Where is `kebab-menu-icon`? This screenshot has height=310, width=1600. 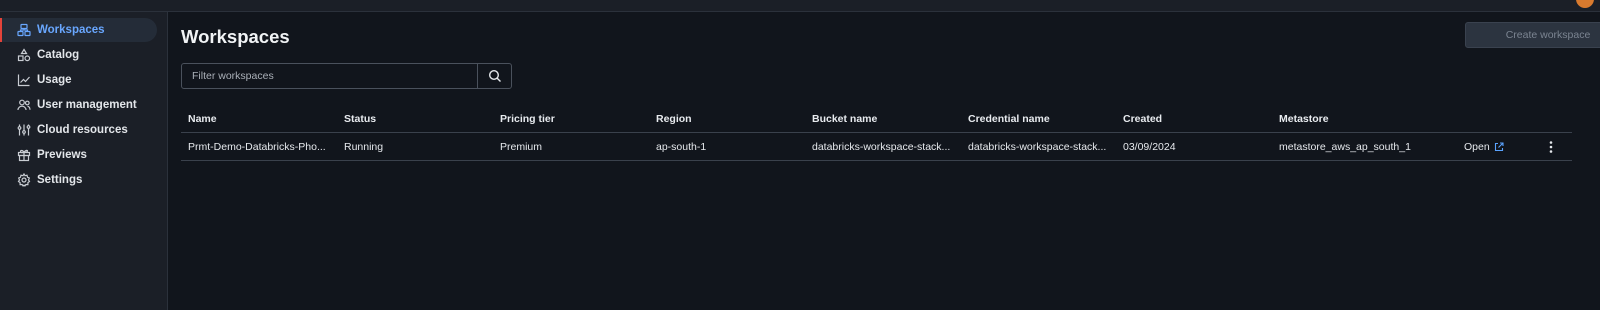
kebab-menu-icon is located at coordinates (1551, 147).